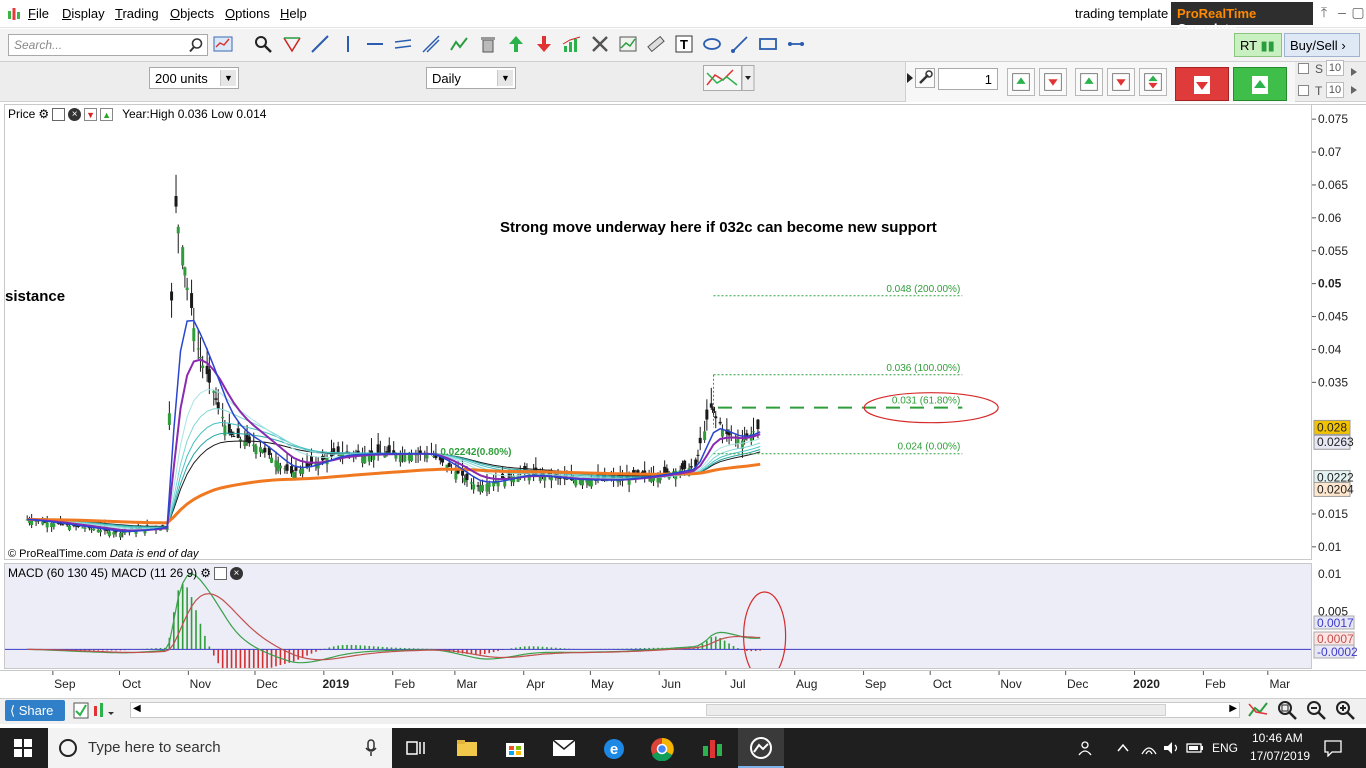 This screenshot has width=1366, height=768. Describe the element at coordinates (712, 749) in the screenshot. I see `prorealtime-app-icon` at that location.